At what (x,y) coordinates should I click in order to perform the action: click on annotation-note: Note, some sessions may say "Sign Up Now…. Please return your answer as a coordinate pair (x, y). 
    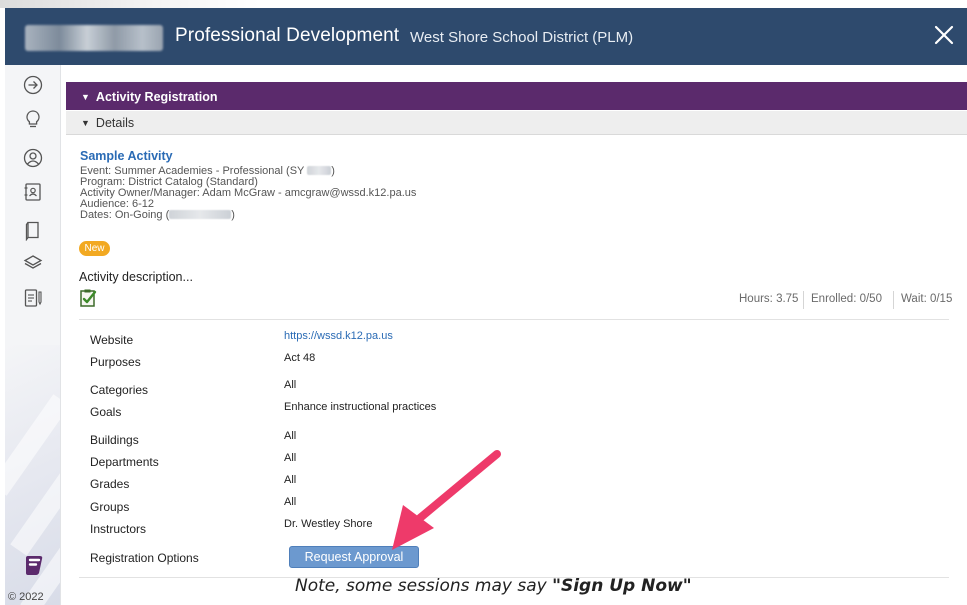
    Looking at the image, I should click on (493, 586).